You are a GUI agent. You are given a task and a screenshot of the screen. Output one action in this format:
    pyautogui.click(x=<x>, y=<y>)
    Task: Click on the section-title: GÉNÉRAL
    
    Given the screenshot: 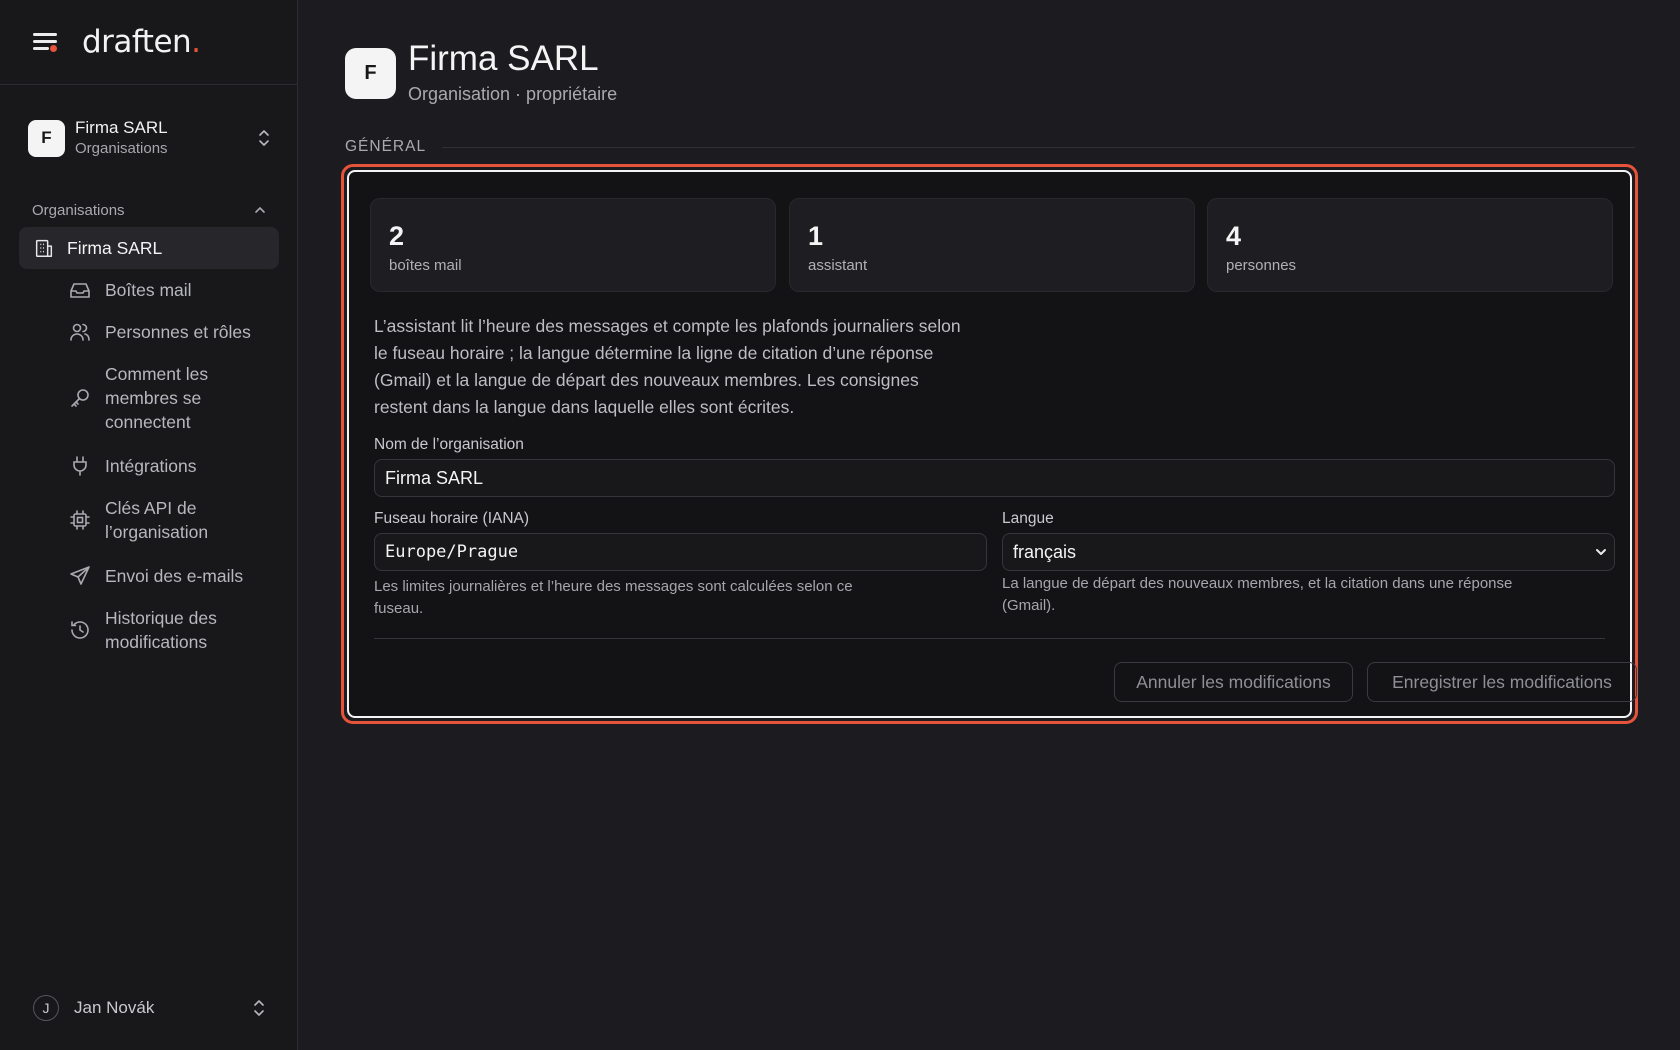 What is the action you would take?
    pyautogui.click(x=386, y=146)
    